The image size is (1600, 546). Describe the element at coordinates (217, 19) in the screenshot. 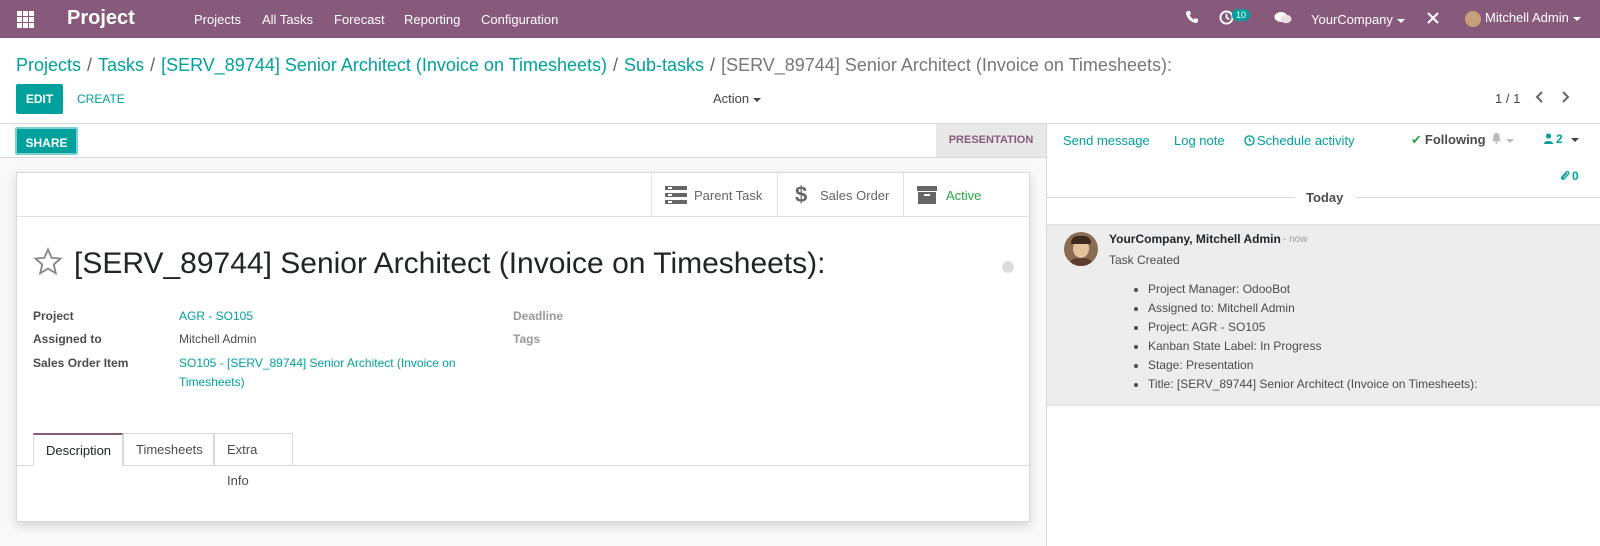

I see `menu-projects: Projects` at that location.